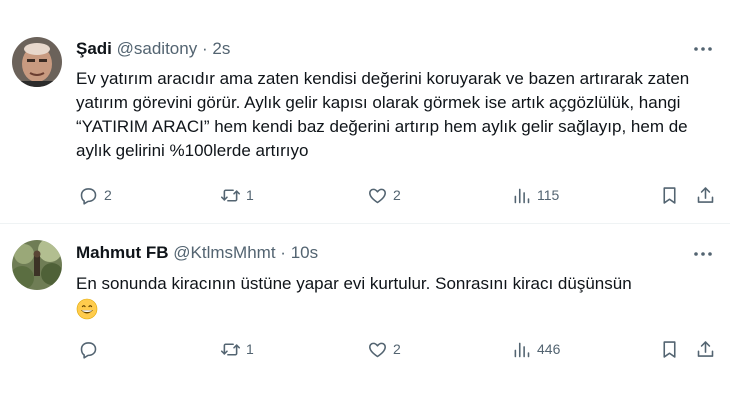 The height and width of the screenshot is (420, 730). Describe the element at coordinates (157, 48) in the screenshot. I see `user-handle: @saditony` at that location.